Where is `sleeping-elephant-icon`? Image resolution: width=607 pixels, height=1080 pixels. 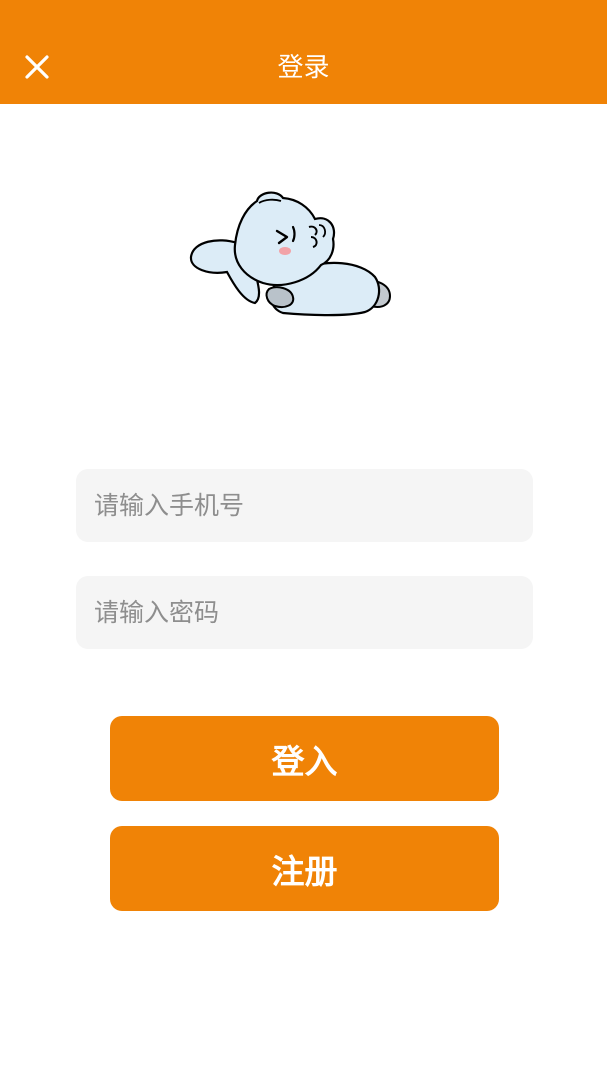
sleeping-elephant-icon is located at coordinates (290, 254).